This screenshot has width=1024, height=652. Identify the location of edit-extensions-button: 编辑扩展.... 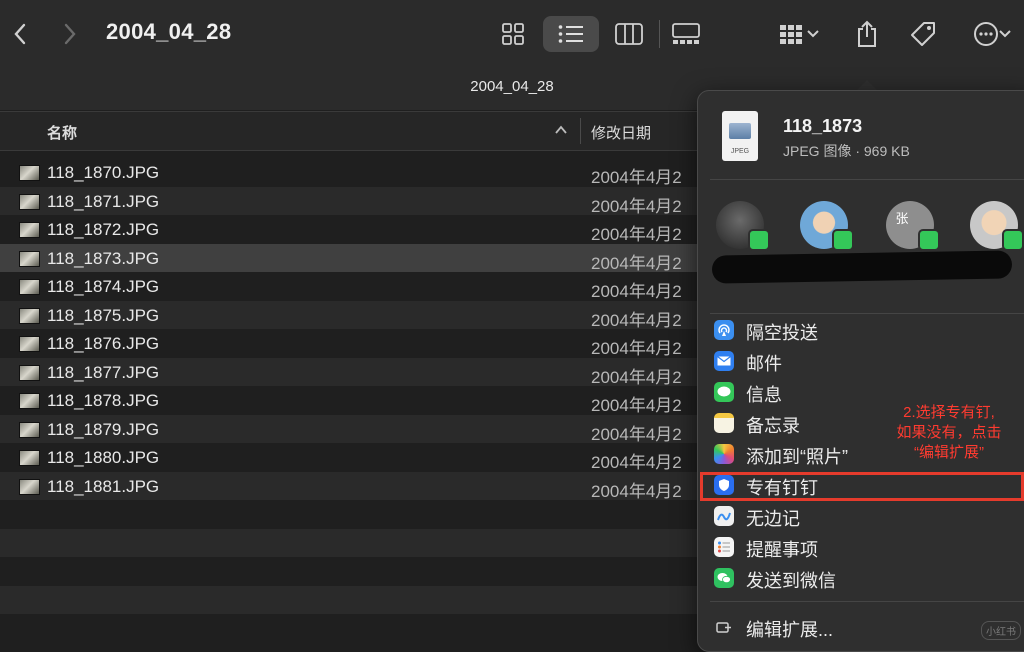
(861, 627).